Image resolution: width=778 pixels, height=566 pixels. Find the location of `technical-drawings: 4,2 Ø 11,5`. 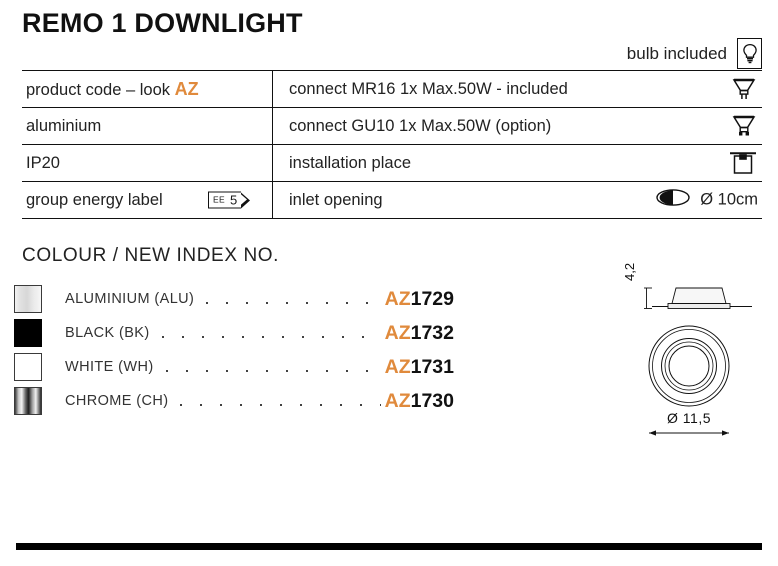

technical-drawings: 4,2 Ø 11,5 is located at coordinates (689, 353).